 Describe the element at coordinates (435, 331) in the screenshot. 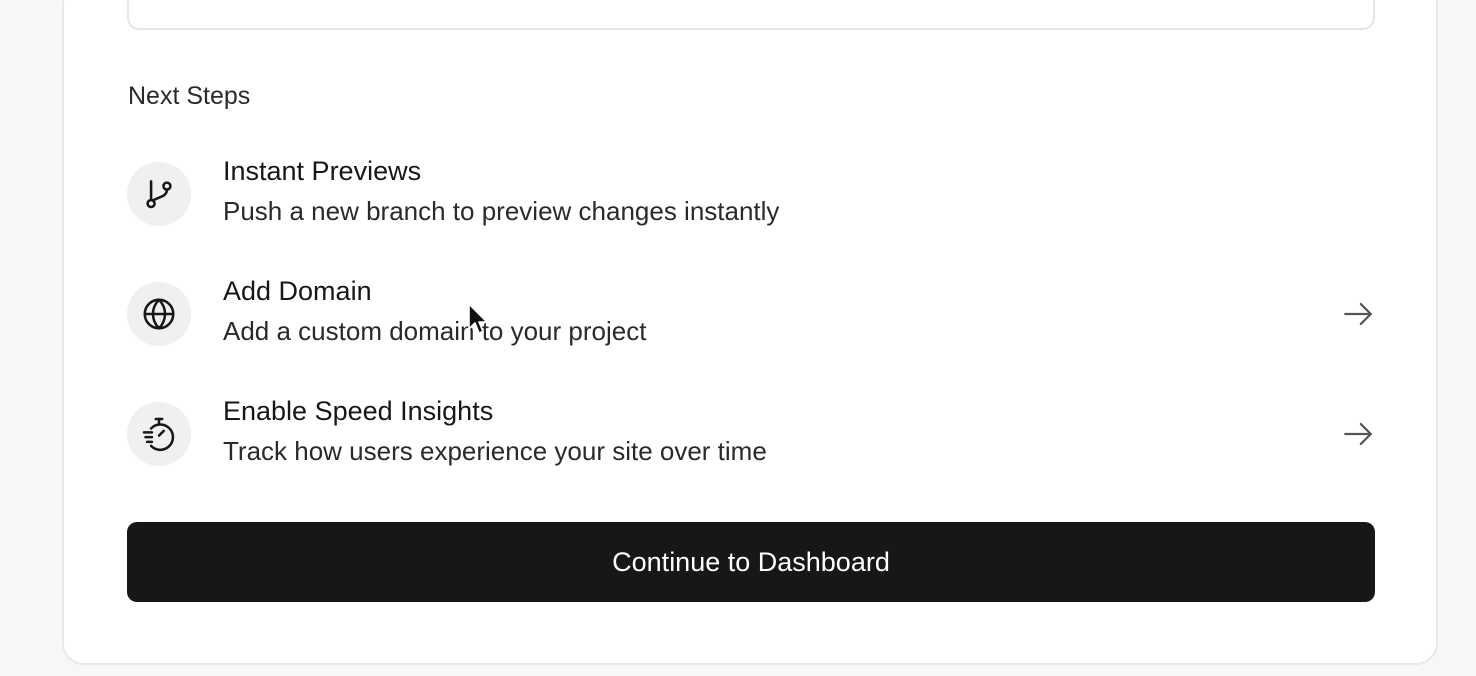

I see `step-description: Add a custom domain to your project` at that location.